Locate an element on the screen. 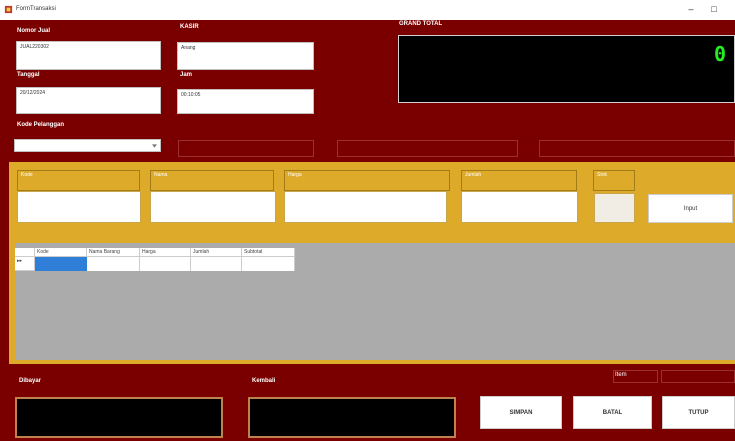 This screenshot has height=441, width=735. nomor-jual-field: JUAL220302 is located at coordinates (88, 55).